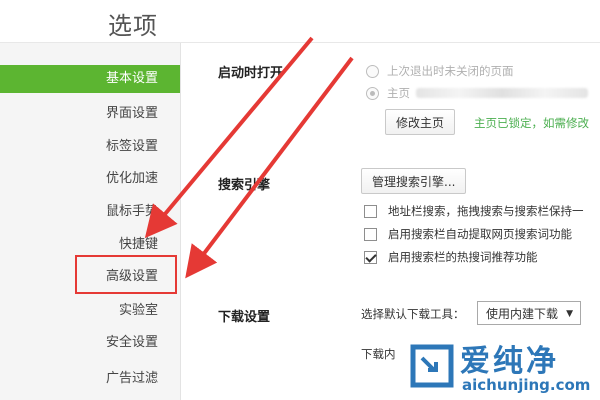  Describe the element at coordinates (244, 317) in the screenshot. I see `download-section-label: 下载设置` at that location.